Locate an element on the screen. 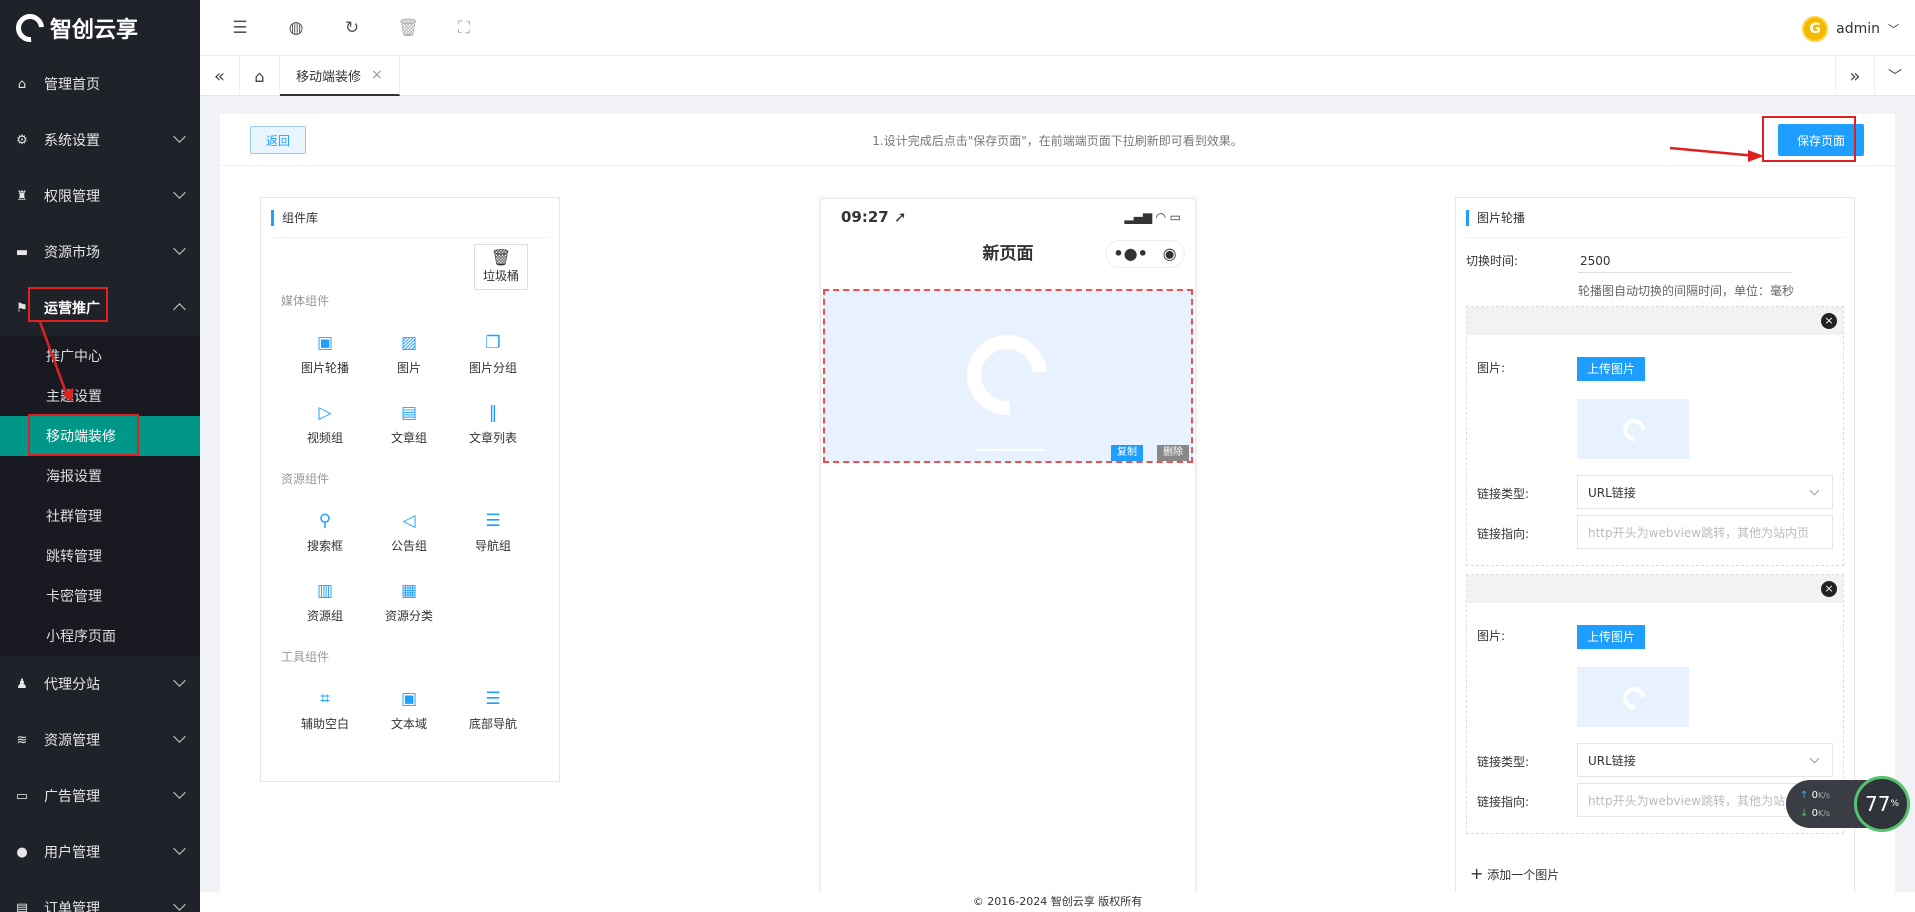 Image resolution: width=1915 pixels, height=912 pixels. sidebar-subitem-poster: 海报设置 is located at coordinates (100, 476).